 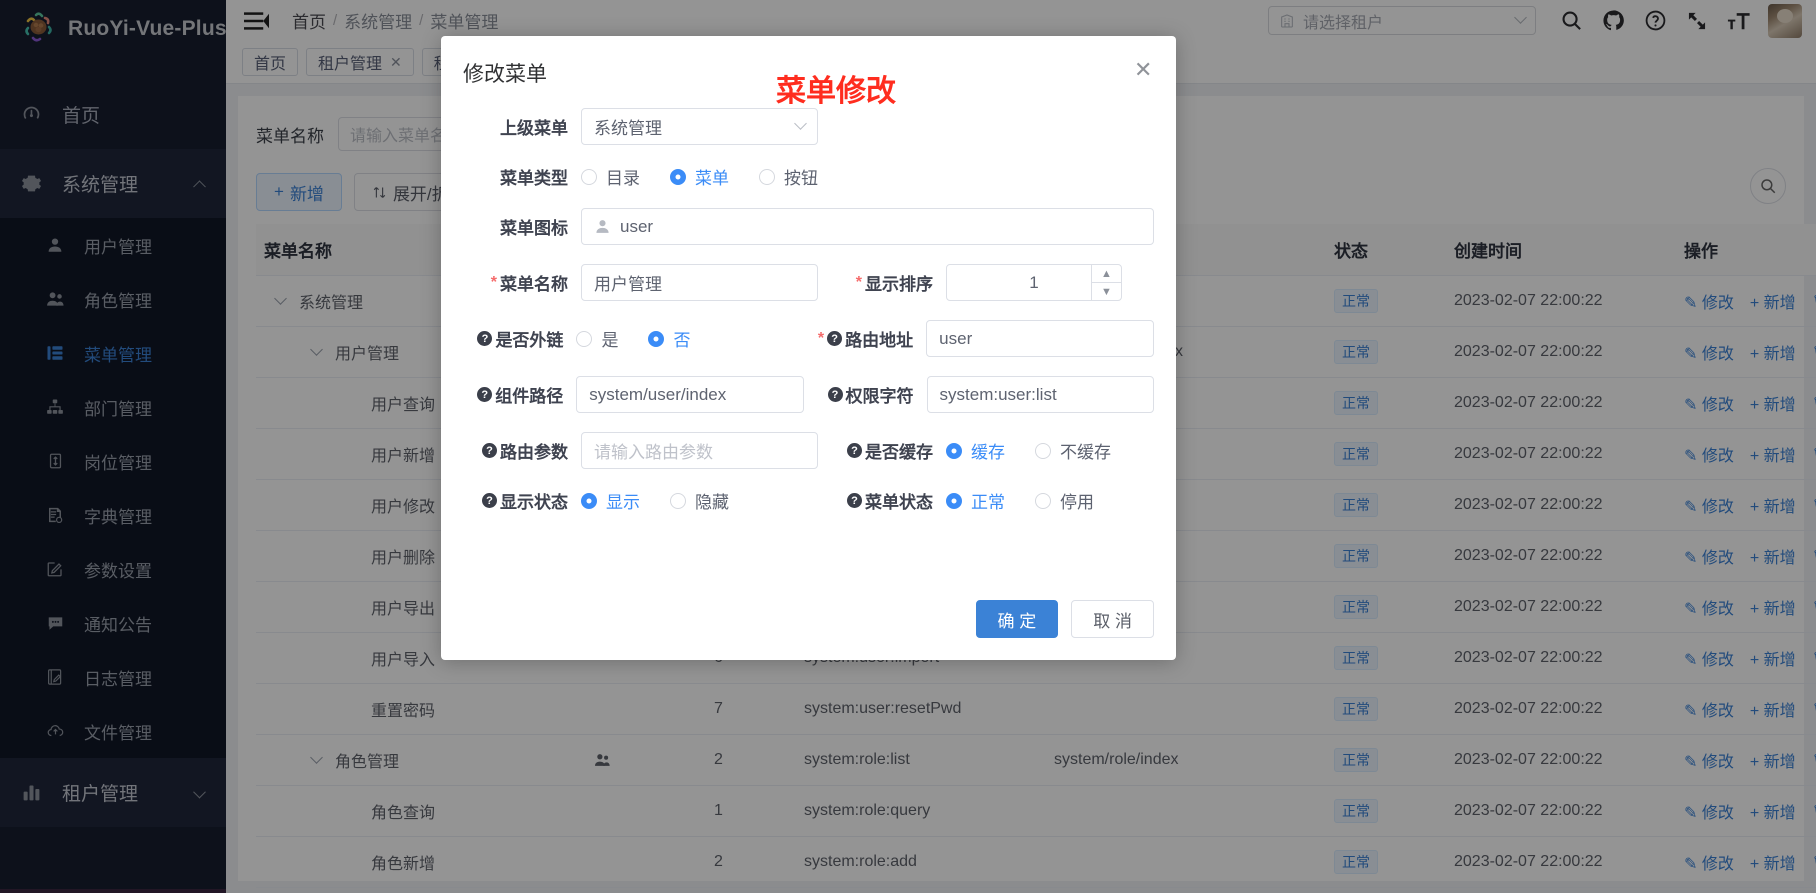 What do you see at coordinates (988, 452) in the screenshot?
I see `radio-label: 缓存` at bounding box center [988, 452].